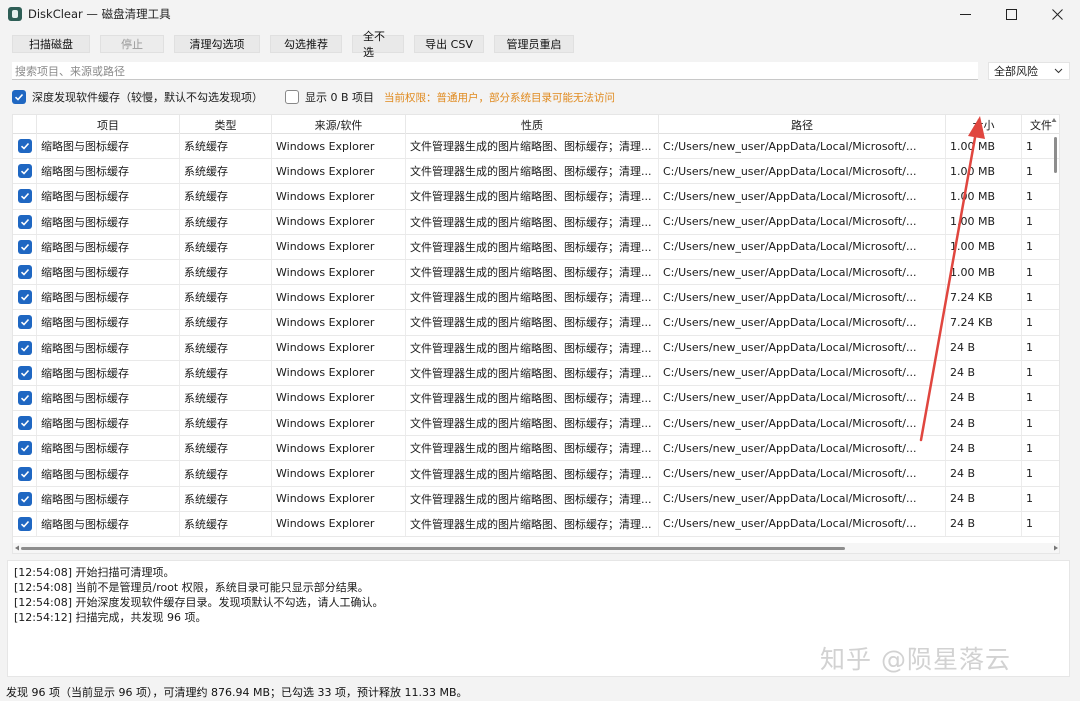 This screenshot has height=701, width=1080. What do you see at coordinates (339, 124) in the screenshot?
I see `column-header-source: 来源/软件` at bounding box center [339, 124].